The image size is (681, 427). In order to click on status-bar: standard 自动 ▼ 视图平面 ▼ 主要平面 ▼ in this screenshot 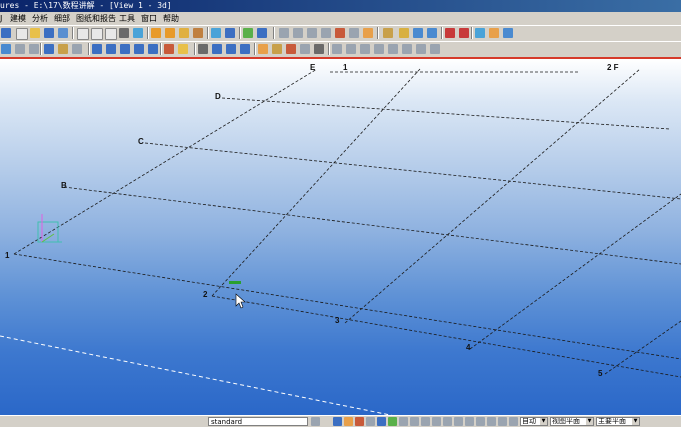, I will do `click(340, 421)`.